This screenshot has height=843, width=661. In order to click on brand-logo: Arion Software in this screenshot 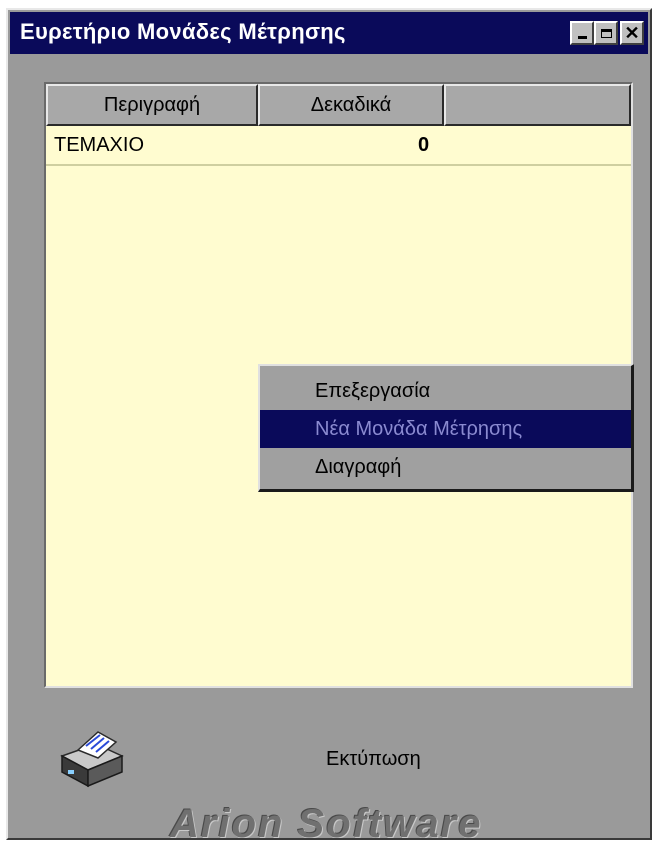, I will do `click(326, 821)`.